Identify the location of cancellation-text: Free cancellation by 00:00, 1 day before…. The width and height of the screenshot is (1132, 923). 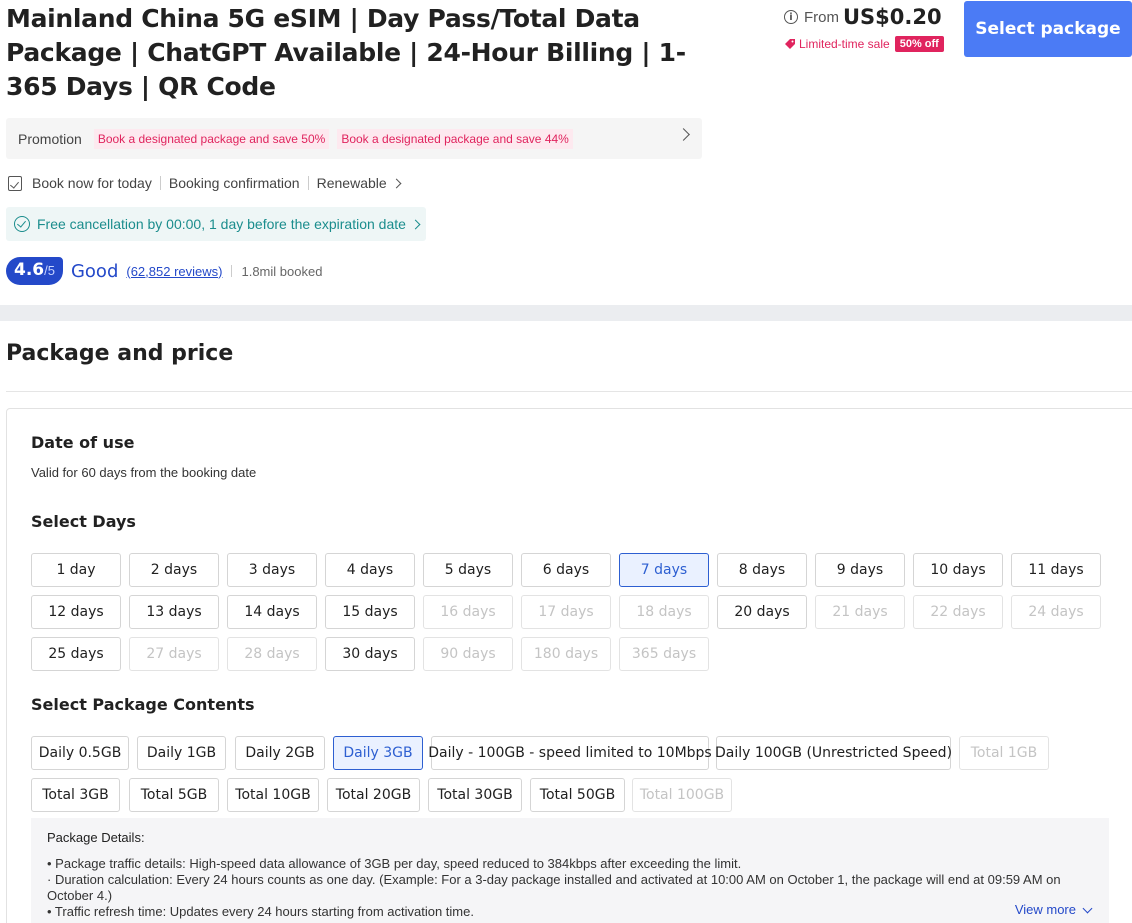
(221, 224).